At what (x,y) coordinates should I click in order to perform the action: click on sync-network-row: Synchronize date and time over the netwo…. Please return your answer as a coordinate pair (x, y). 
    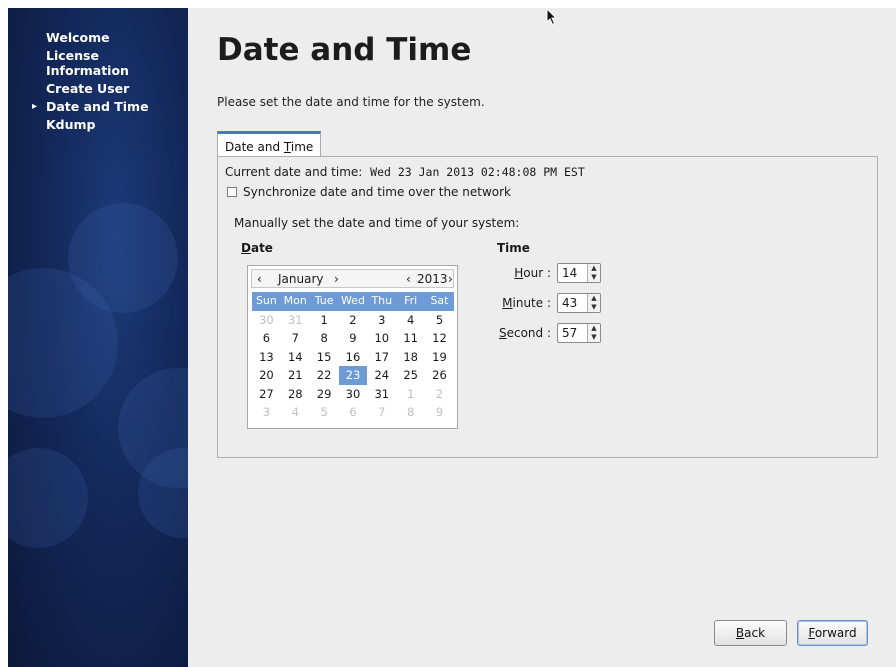
    Looking at the image, I should click on (369, 192).